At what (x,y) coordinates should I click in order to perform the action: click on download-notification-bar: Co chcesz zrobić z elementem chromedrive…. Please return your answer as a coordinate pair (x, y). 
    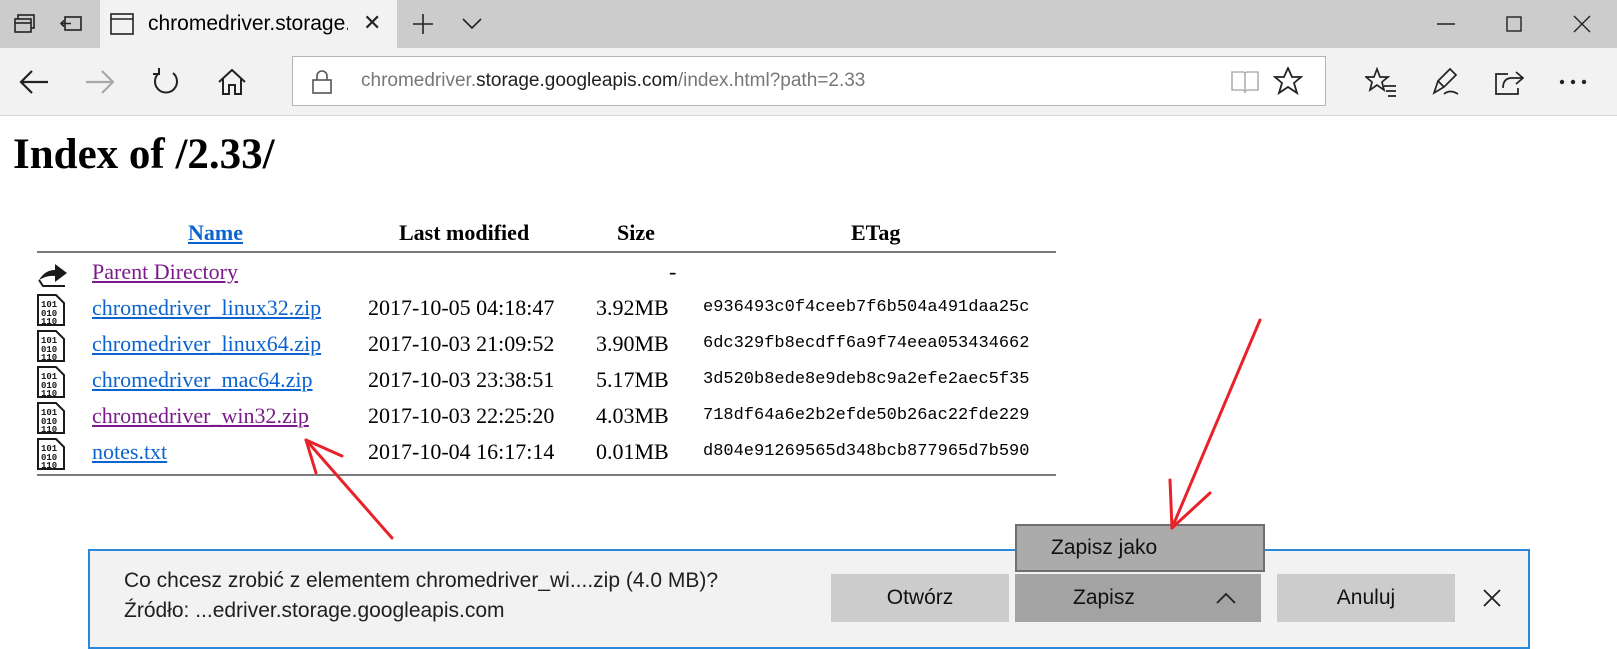
    Looking at the image, I should click on (809, 599).